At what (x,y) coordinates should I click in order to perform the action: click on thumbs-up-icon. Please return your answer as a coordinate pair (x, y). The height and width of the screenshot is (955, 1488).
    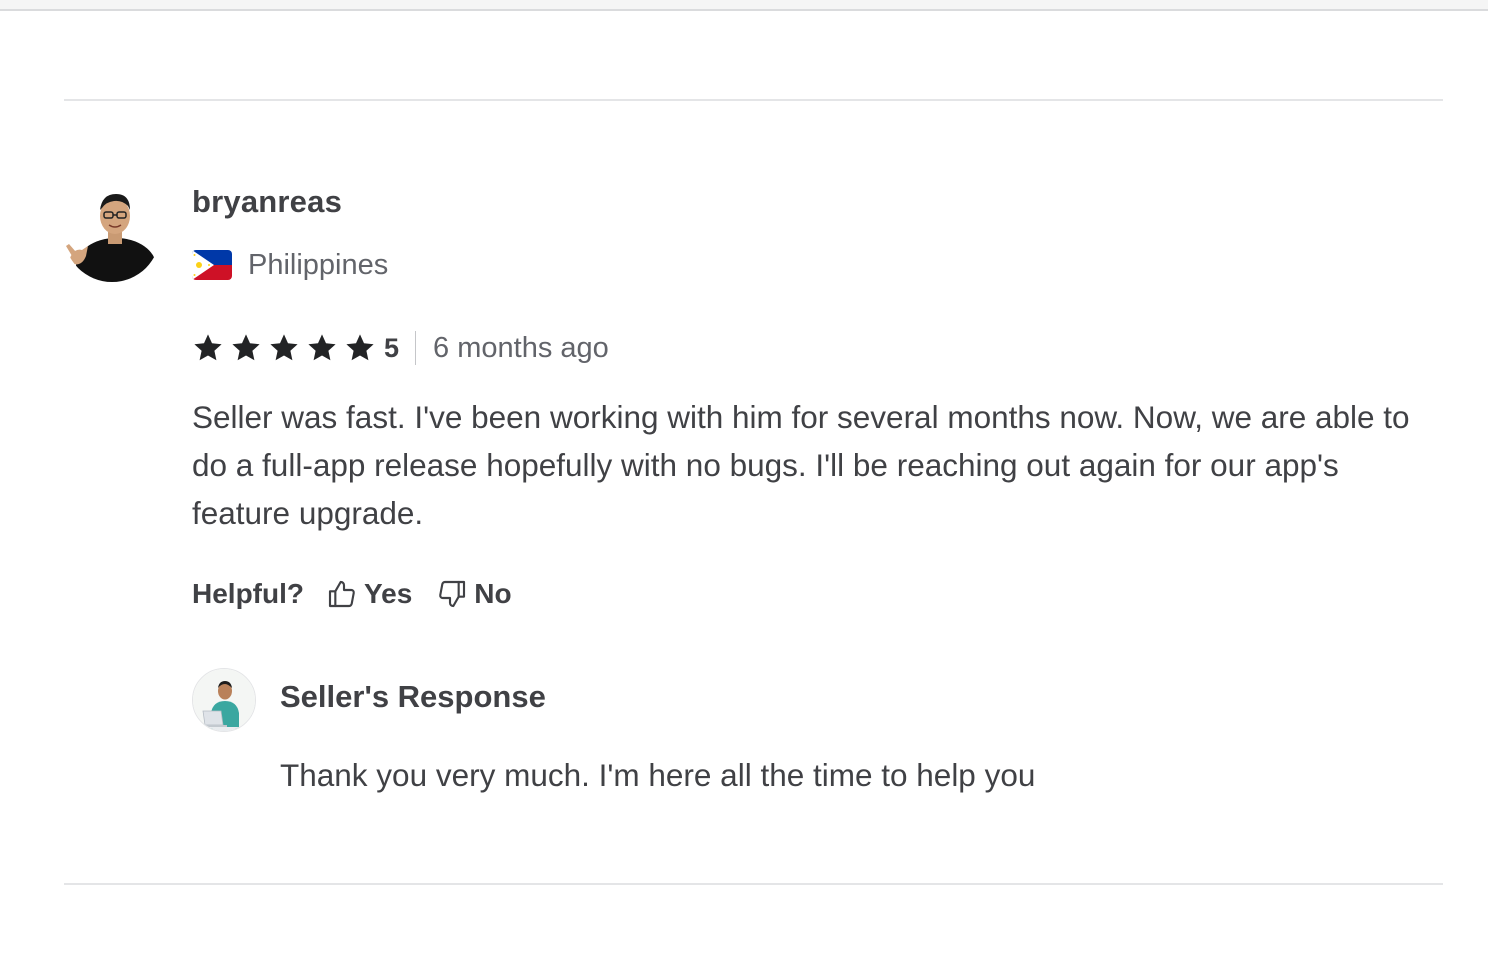
    Looking at the image, I should click on (341, 594).